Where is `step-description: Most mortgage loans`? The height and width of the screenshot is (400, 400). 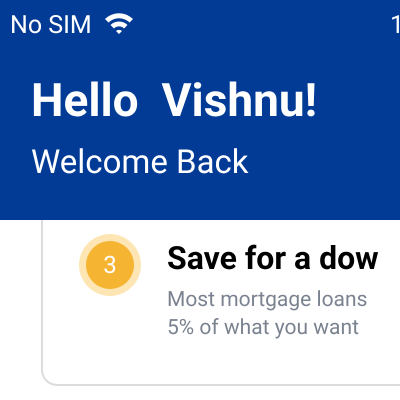 step-description: Most mortgage loans is located at coordinates (267, 300).